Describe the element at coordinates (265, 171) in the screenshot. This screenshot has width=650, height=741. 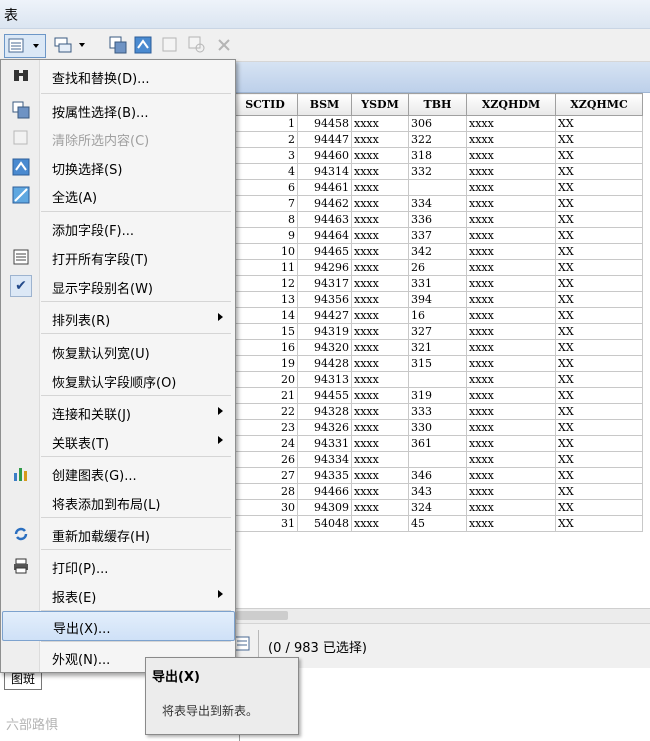
I see `table-cell: 4` at that location.